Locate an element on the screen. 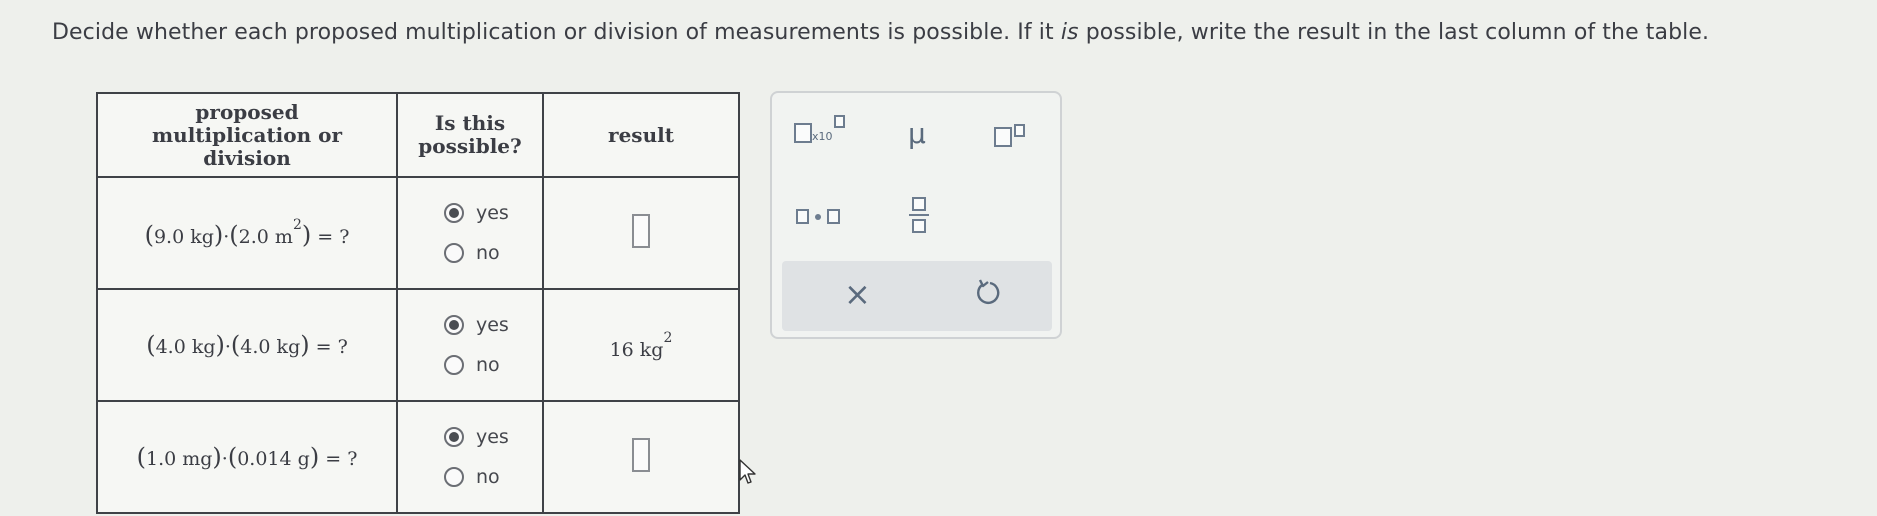 The width and height of the screenshot is (1877, 516). table-row: (4.0 kg)·(4.0 kg) = ? yes no 16 kg2 is located at coordinates (418, 345).